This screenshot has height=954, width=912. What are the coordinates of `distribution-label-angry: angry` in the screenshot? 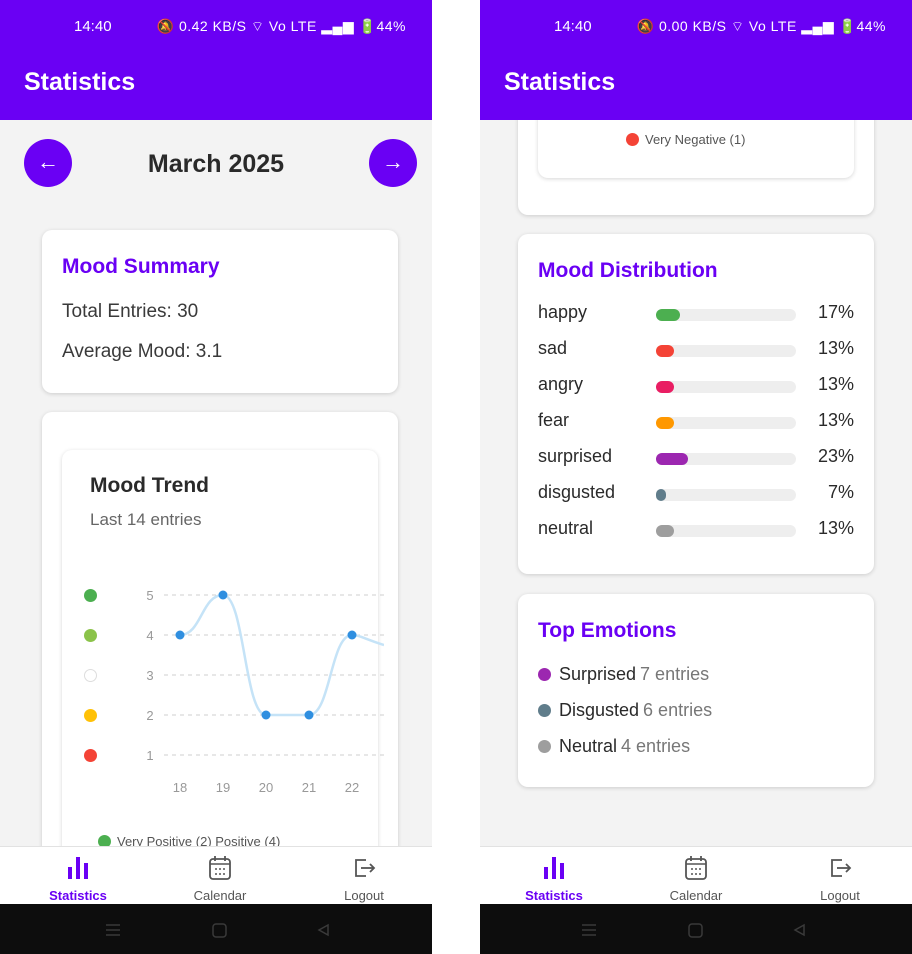 It's located at (561, 384).